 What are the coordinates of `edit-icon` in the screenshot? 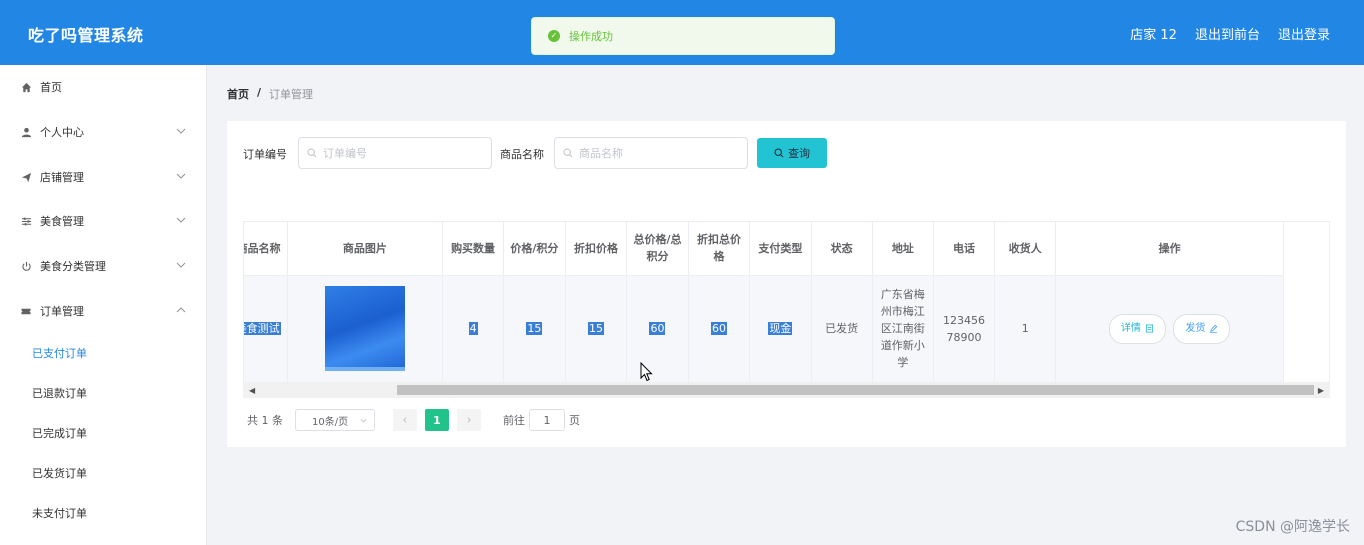 It's located at (1214, 328).